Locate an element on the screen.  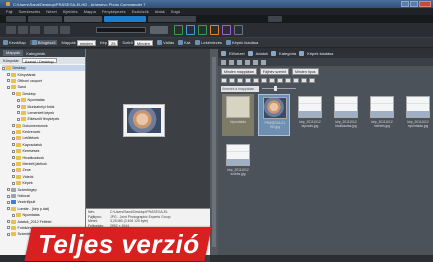
refresh-button is located at coordinates (51, 30).